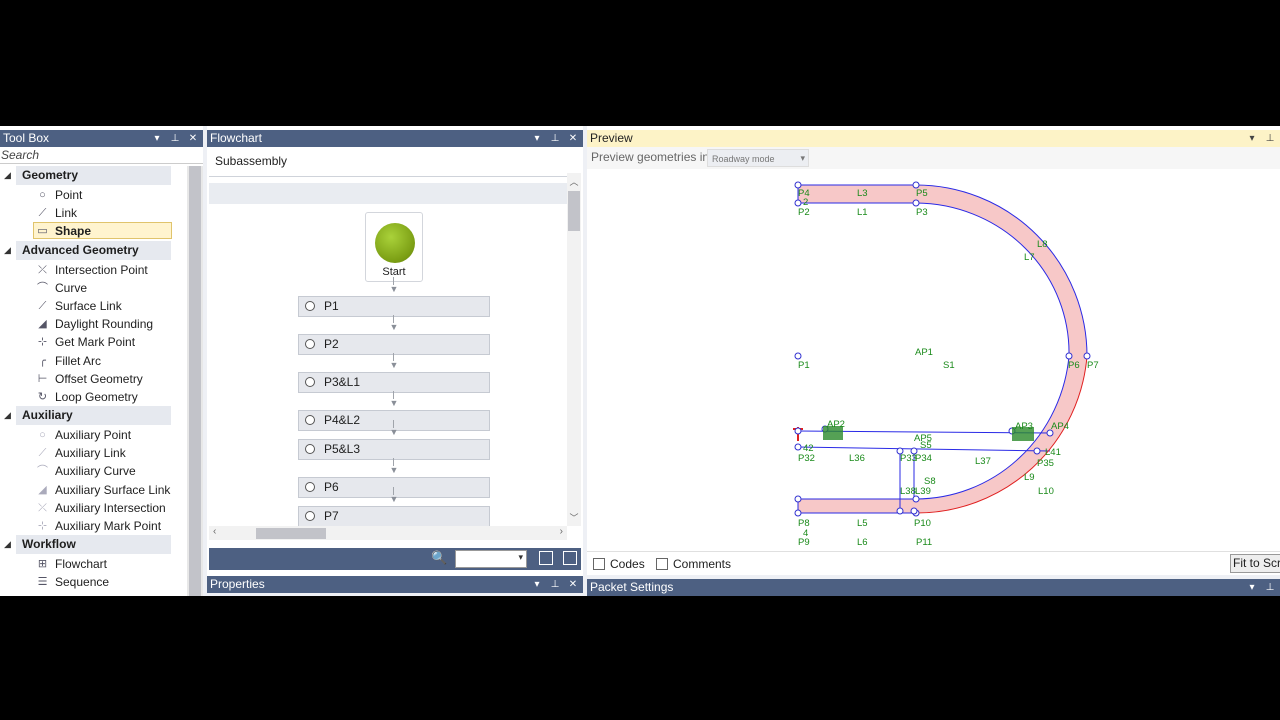 This screenshot has width=1280, height=720. Describe the element at coordinates (619, 564) in the screenshot. I see `codes-checkbox: Codes` at that location.